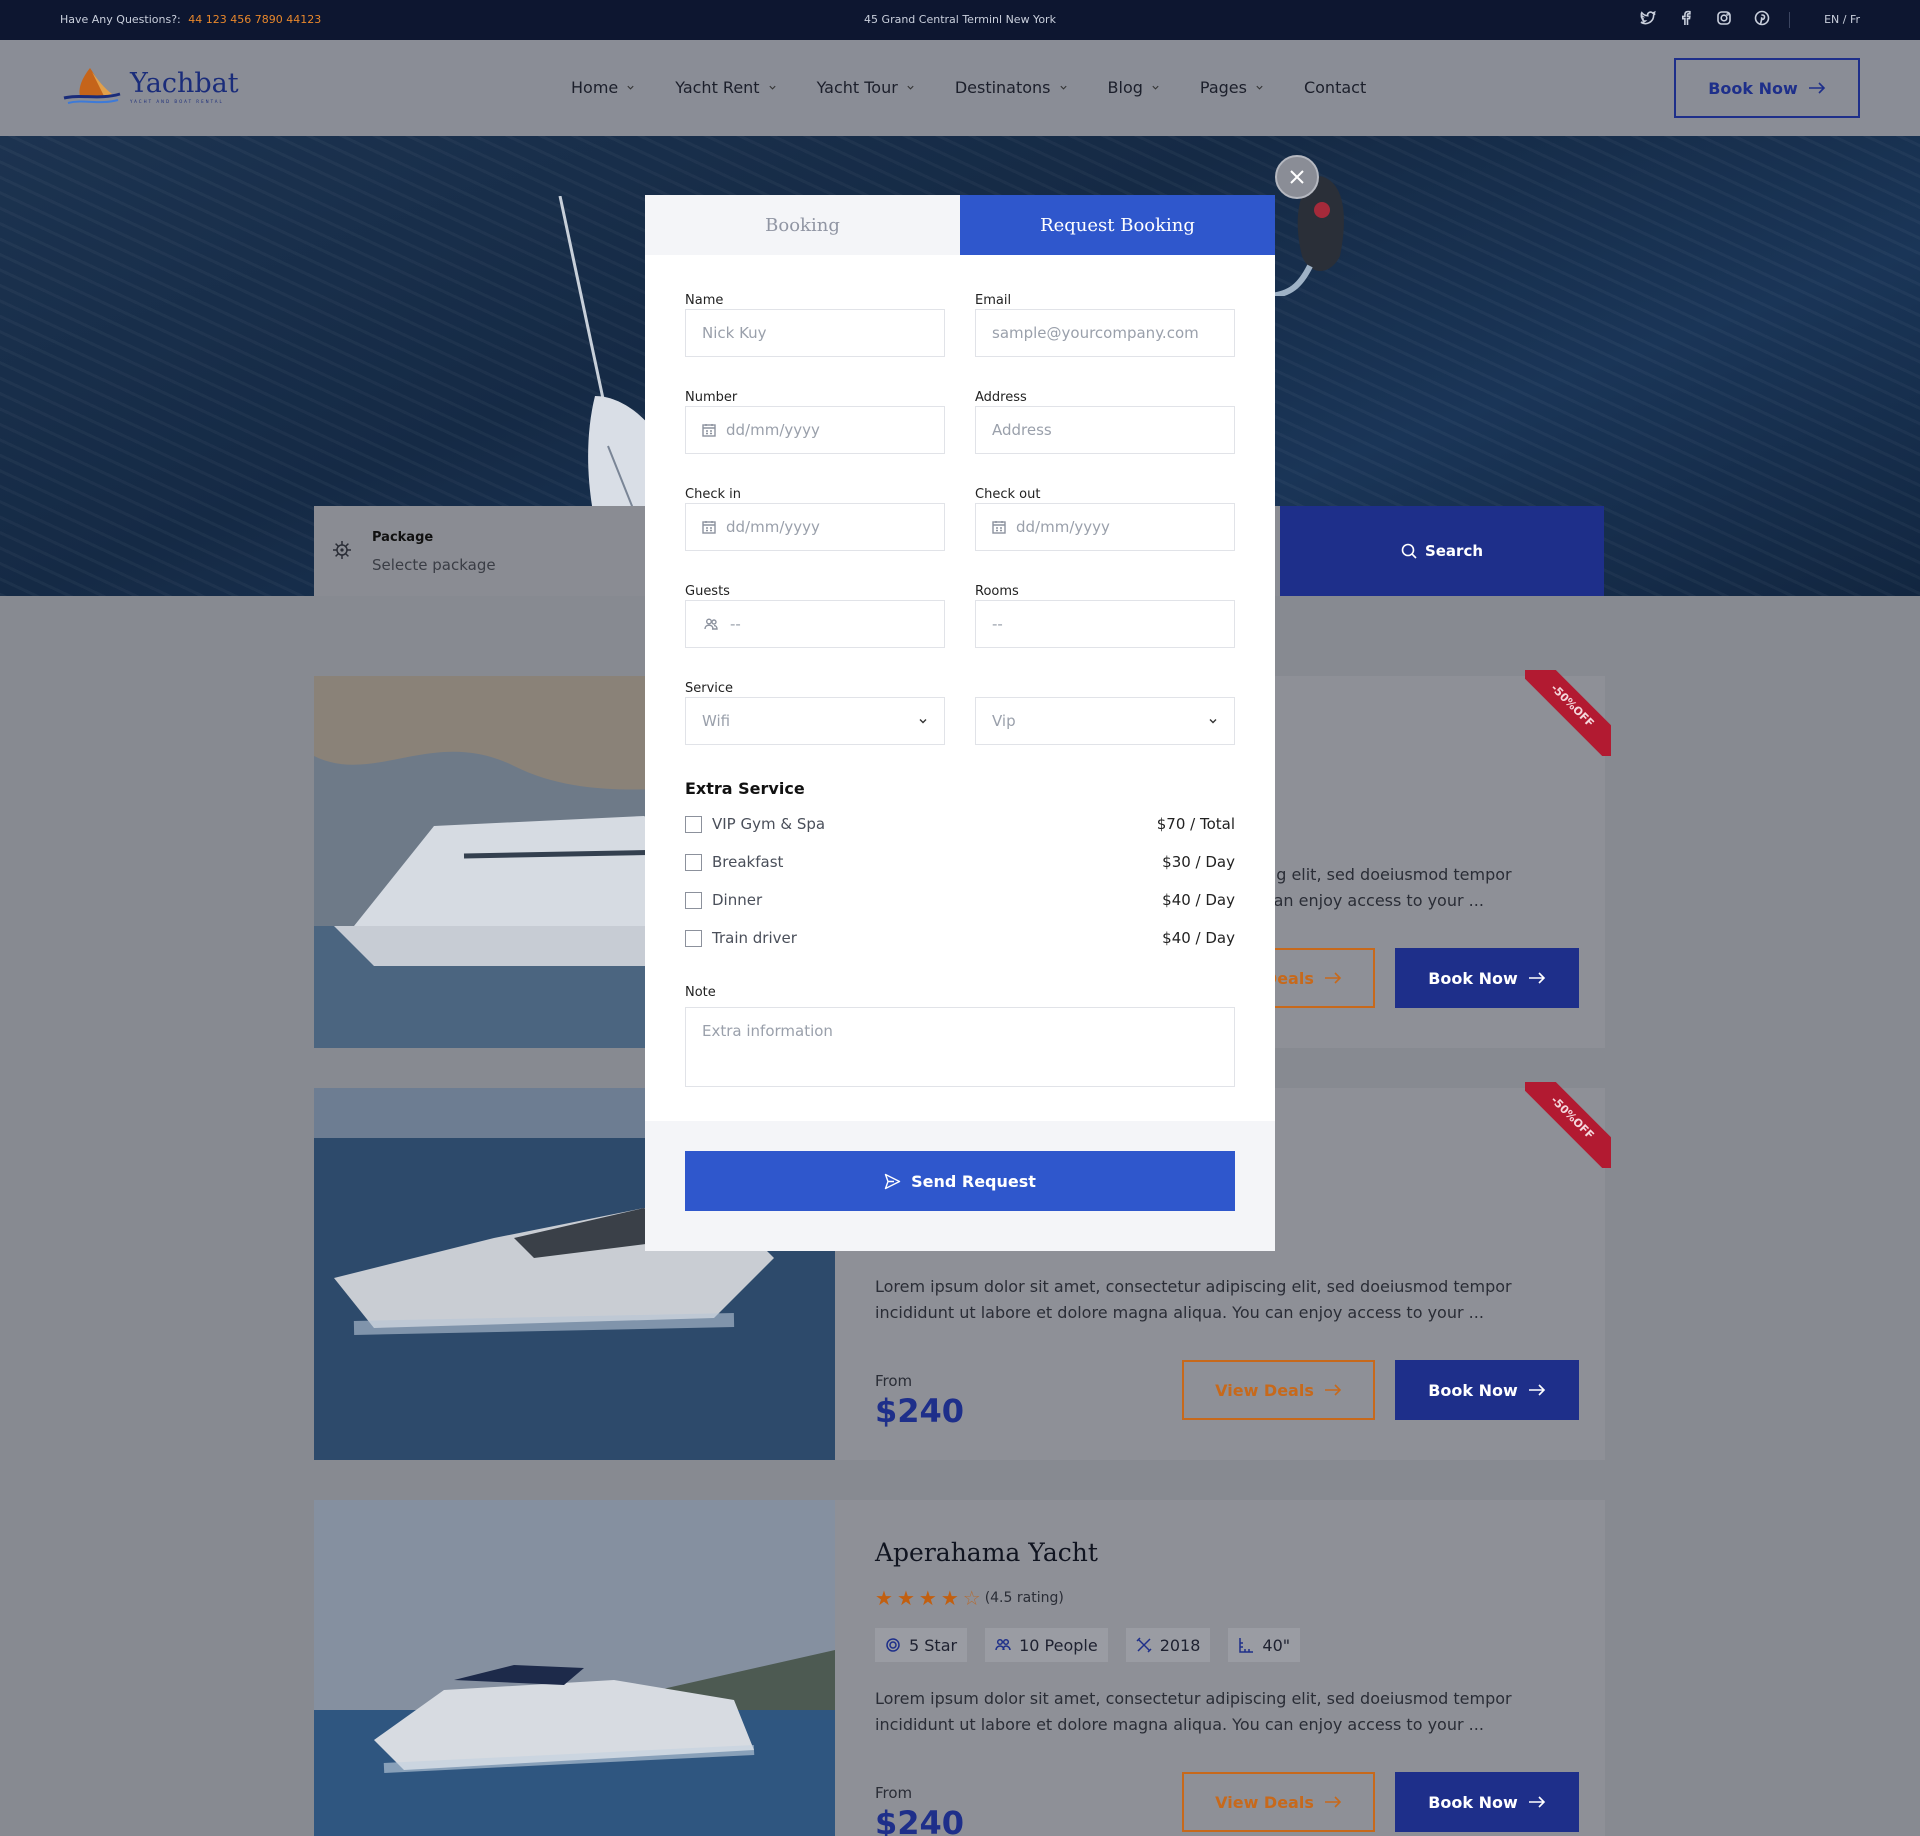 This screenshot has height=1836, width=1920. I want to click on nav-item-destinatons: Destinatons, so click(1011, 87).